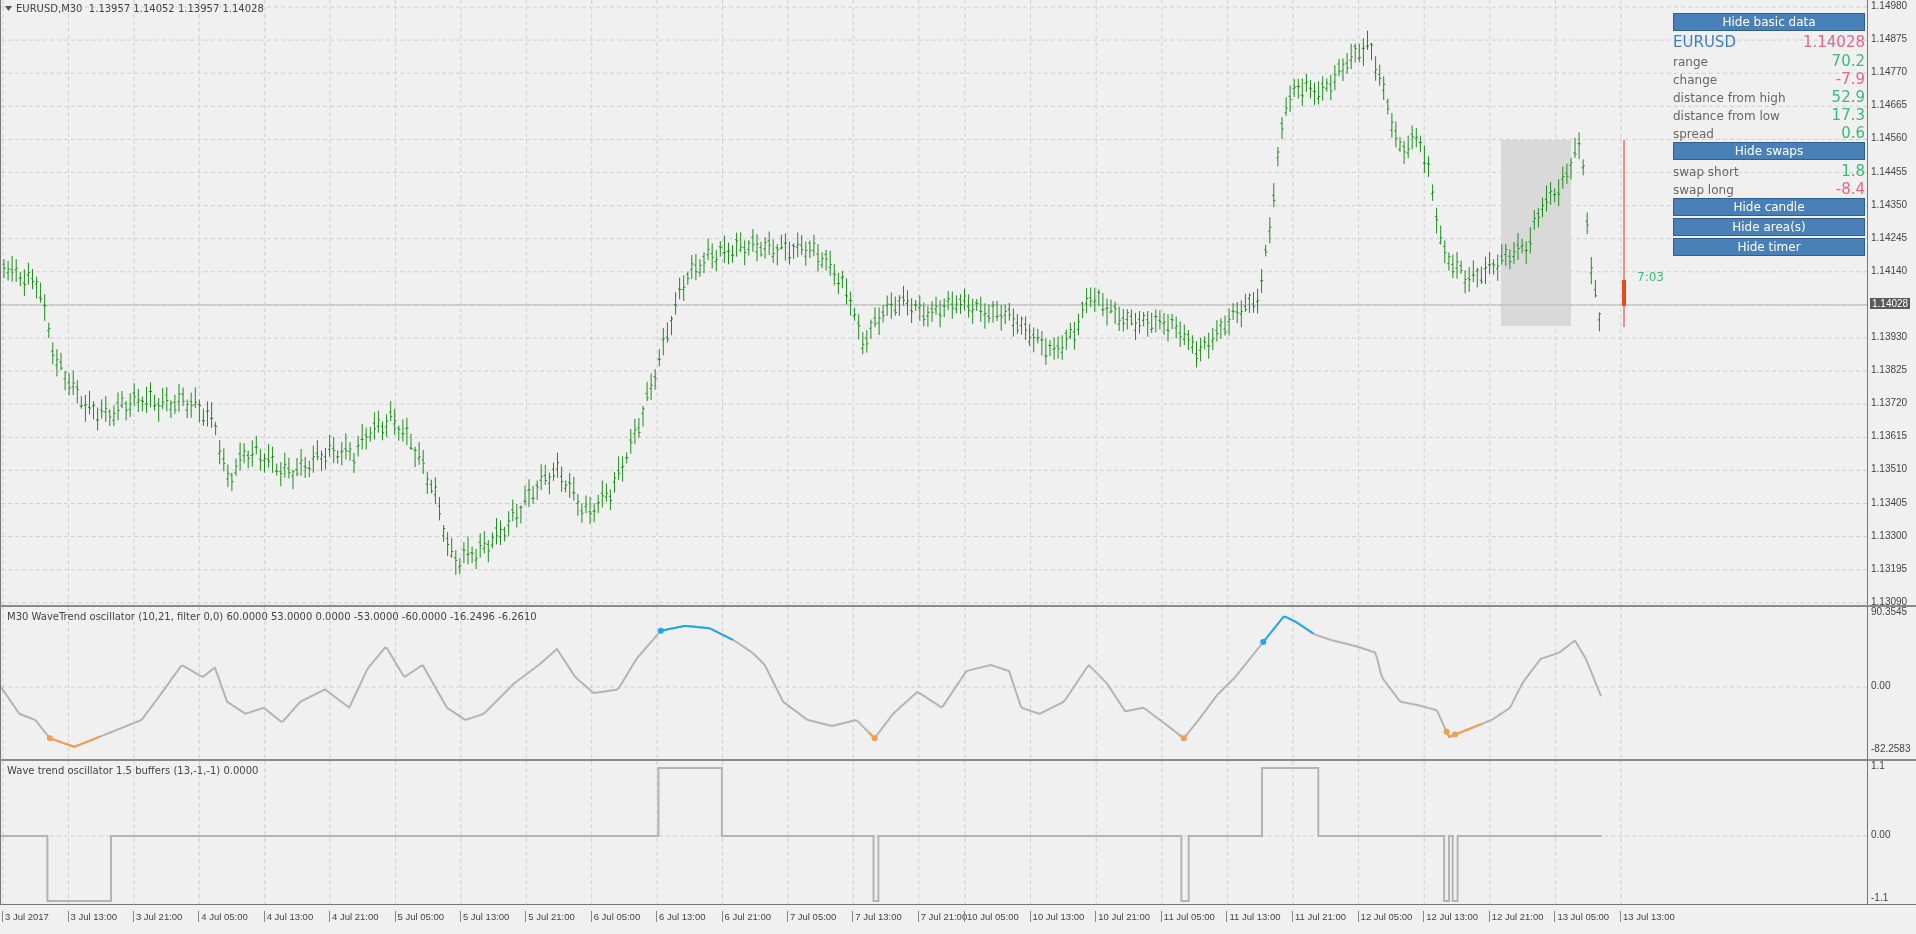  What do you see at coordinates (1889, 469) in the screenshot?
I see `price-tick: 1.13510` at bounding box center [1889, 469].